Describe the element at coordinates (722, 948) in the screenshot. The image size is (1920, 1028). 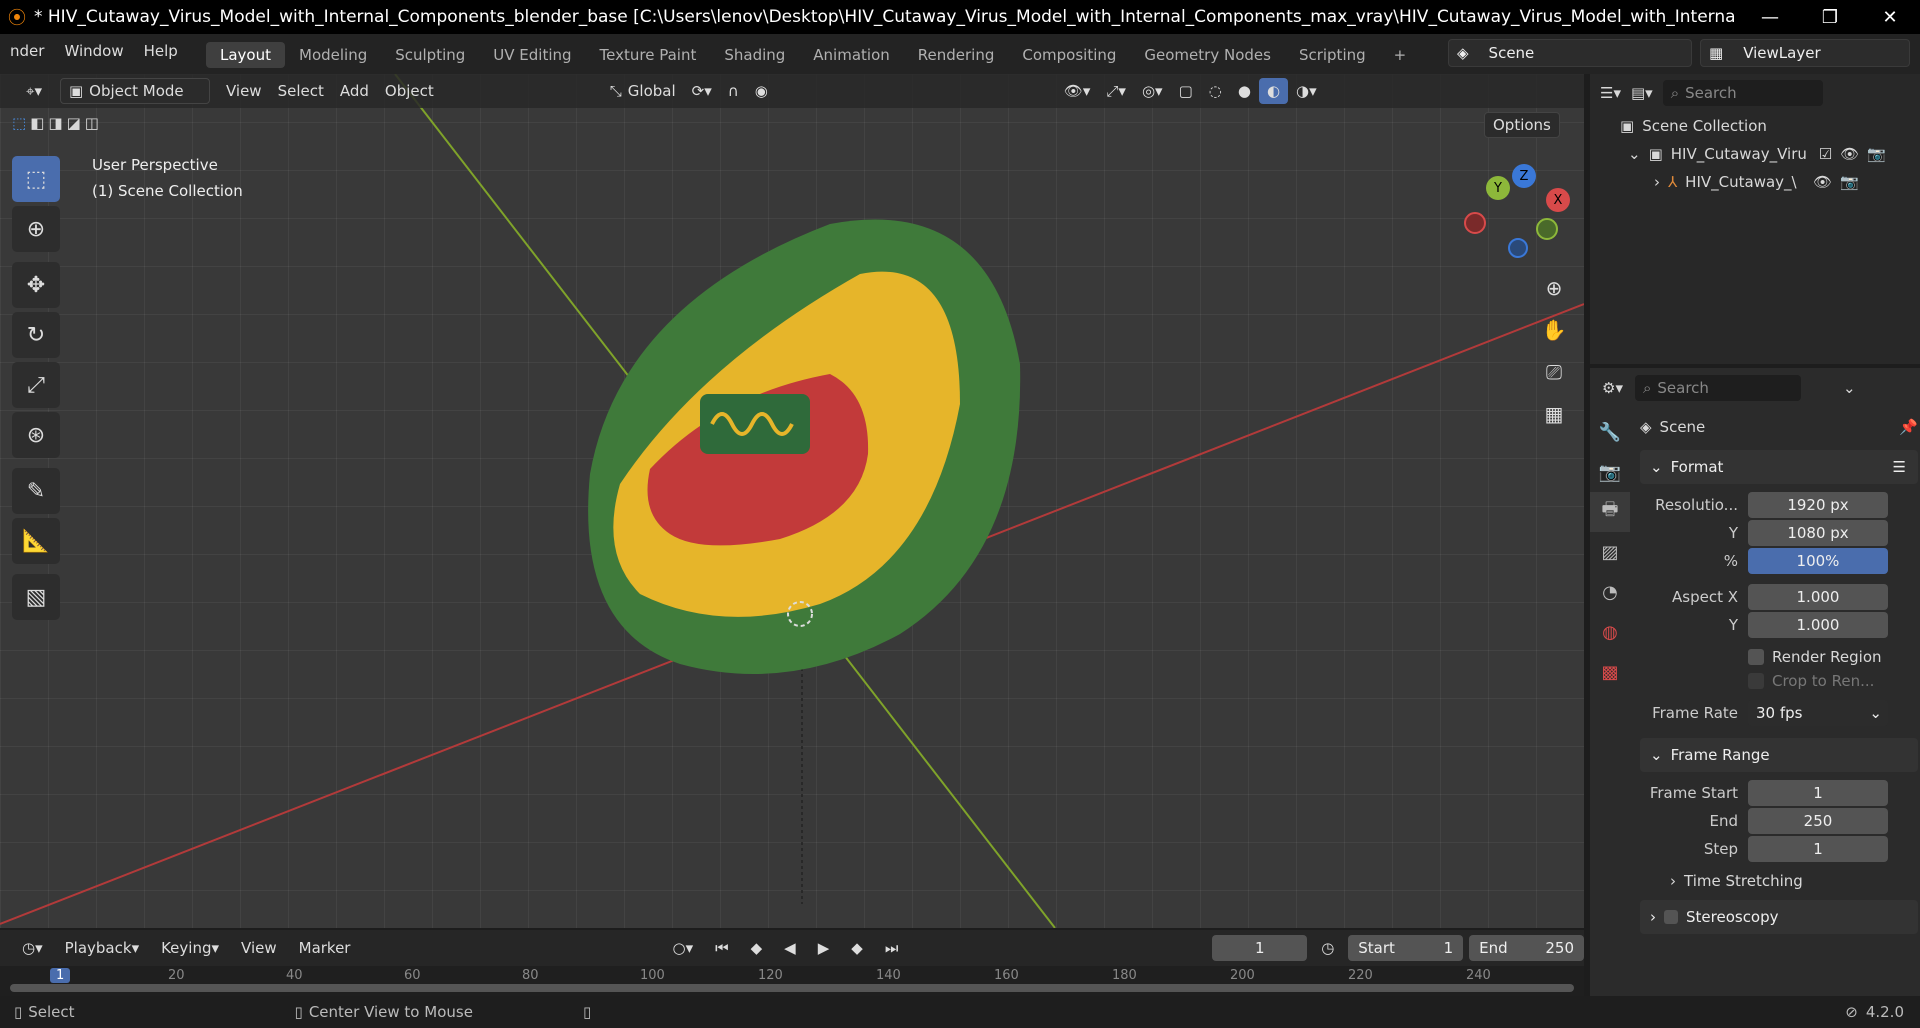
I see `jump-start-icon: ⏮` at that location.